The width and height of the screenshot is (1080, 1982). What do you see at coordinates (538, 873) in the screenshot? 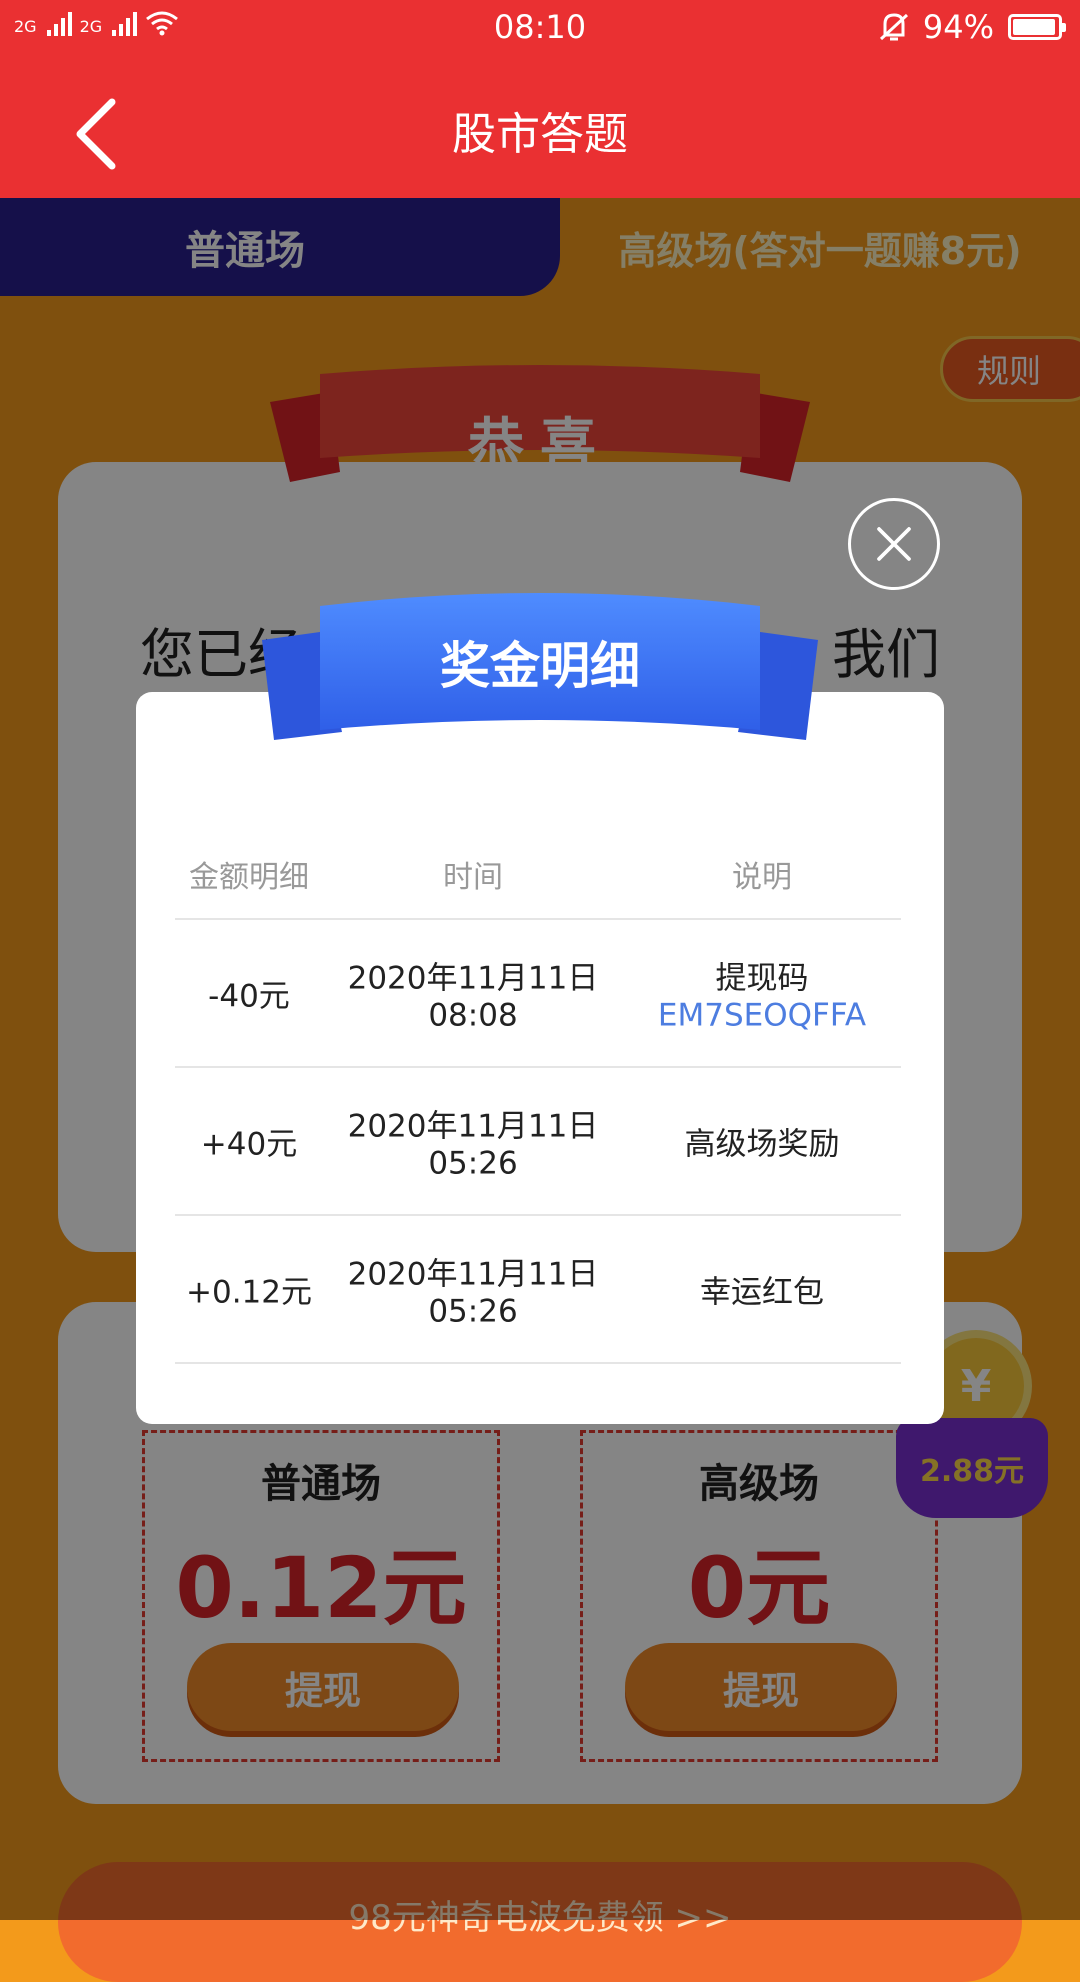
I see `detail-table-header: 金额明细 时间 说明` at bounding box center [538, 873].